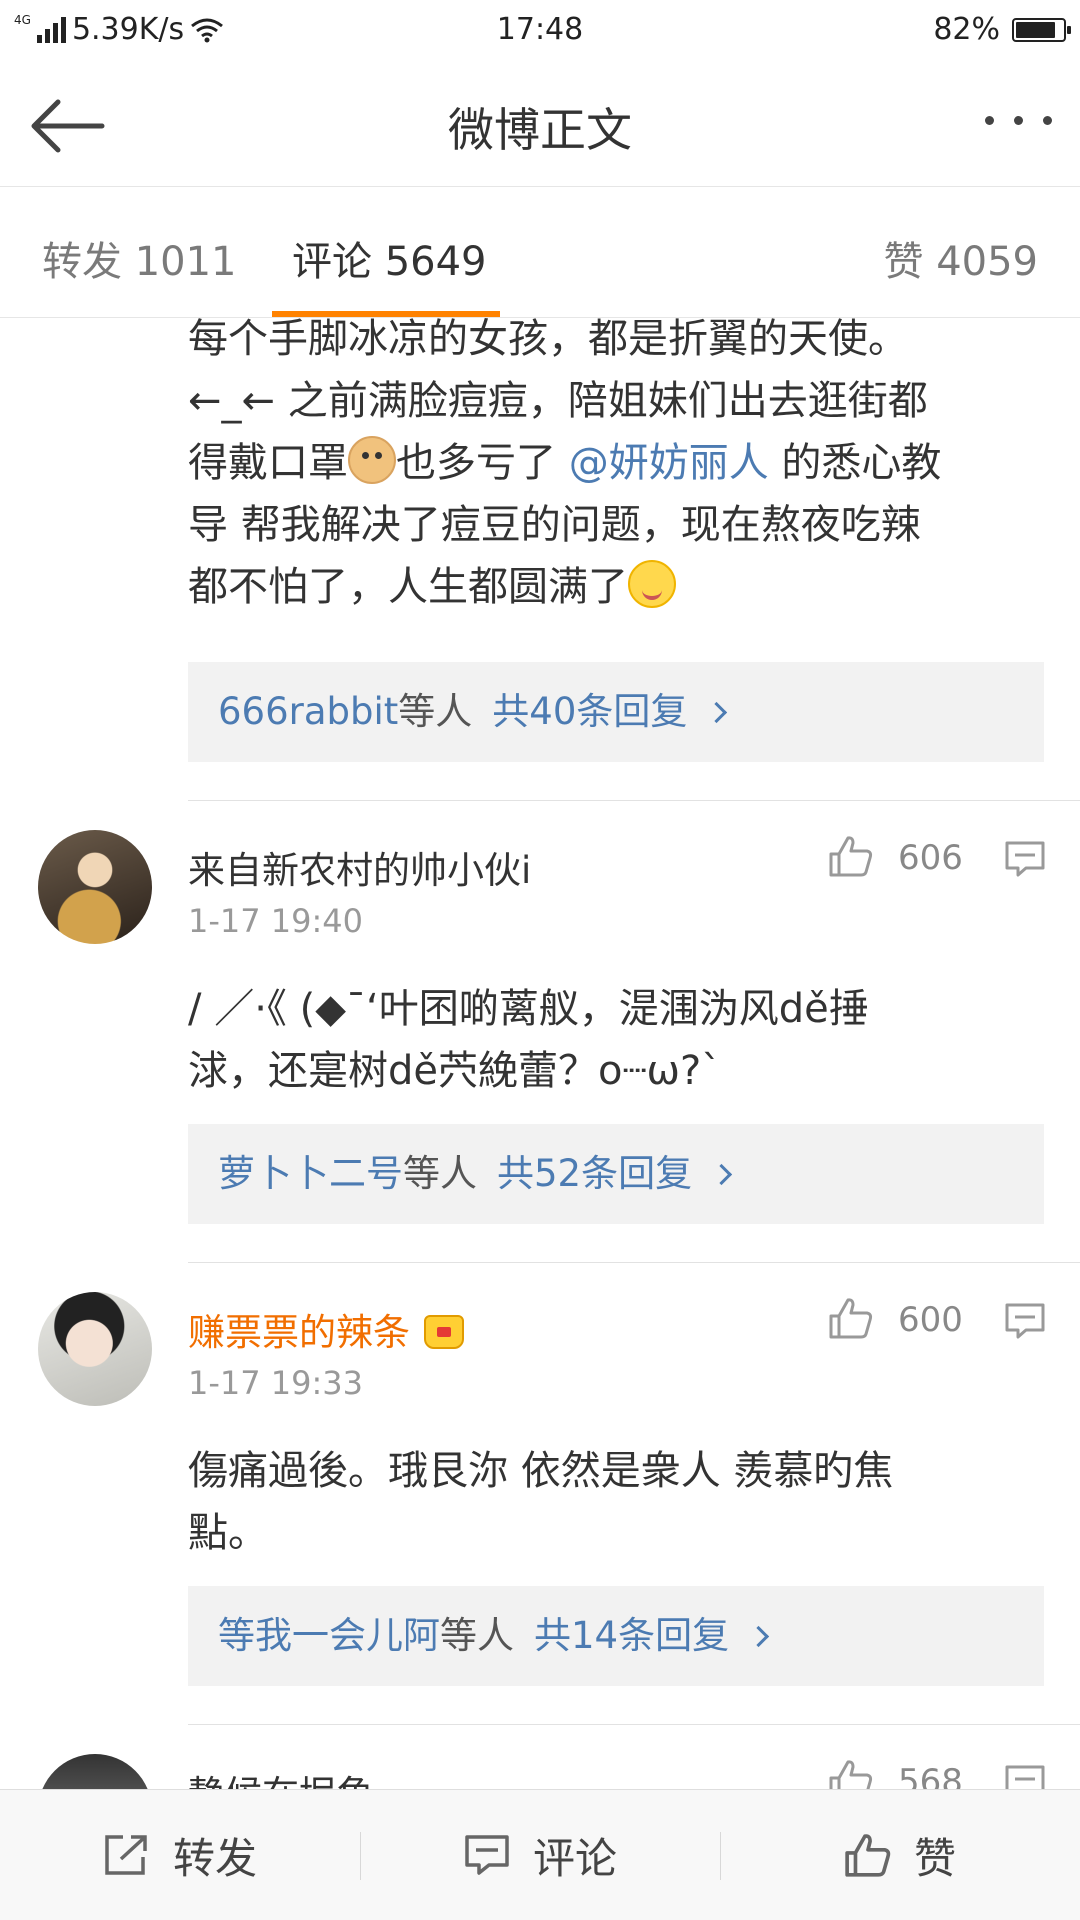 This screenshot has width=1080, height=1920. What do you see at coordinates (487, 1855) in the screenshot?
I see `comment-icon` at bounding box center [487, 1855].